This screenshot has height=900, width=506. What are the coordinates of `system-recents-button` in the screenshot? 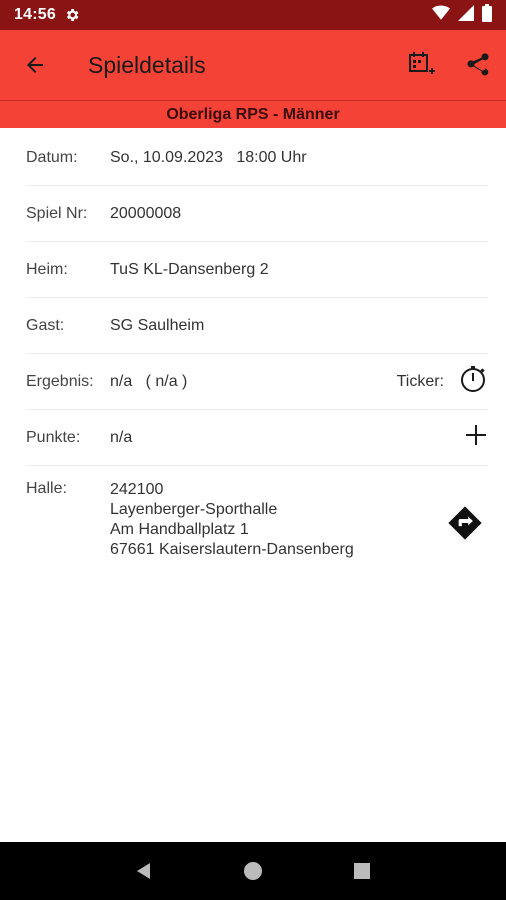 It's located at (362, 871).